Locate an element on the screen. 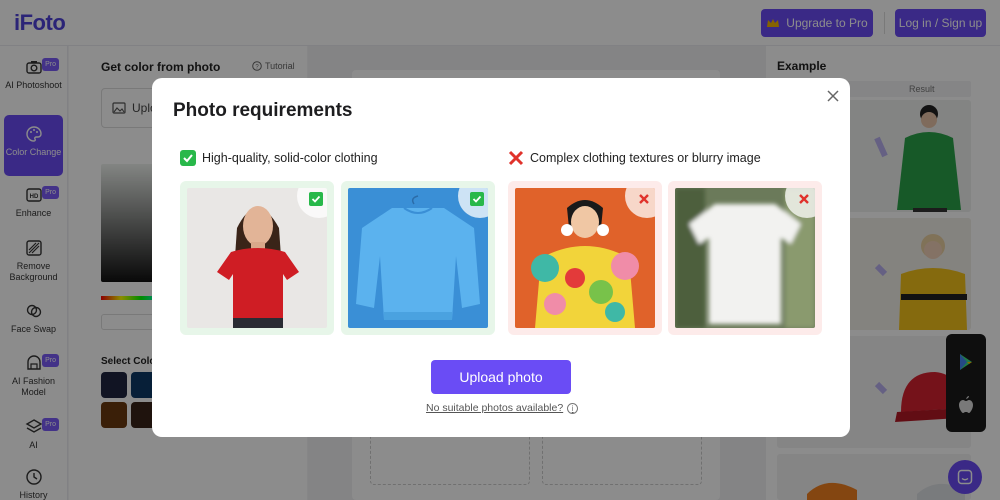 This screenshot has height=500, width=1000. example-image-blurry-tshirt is located at coordinates (745, 258).